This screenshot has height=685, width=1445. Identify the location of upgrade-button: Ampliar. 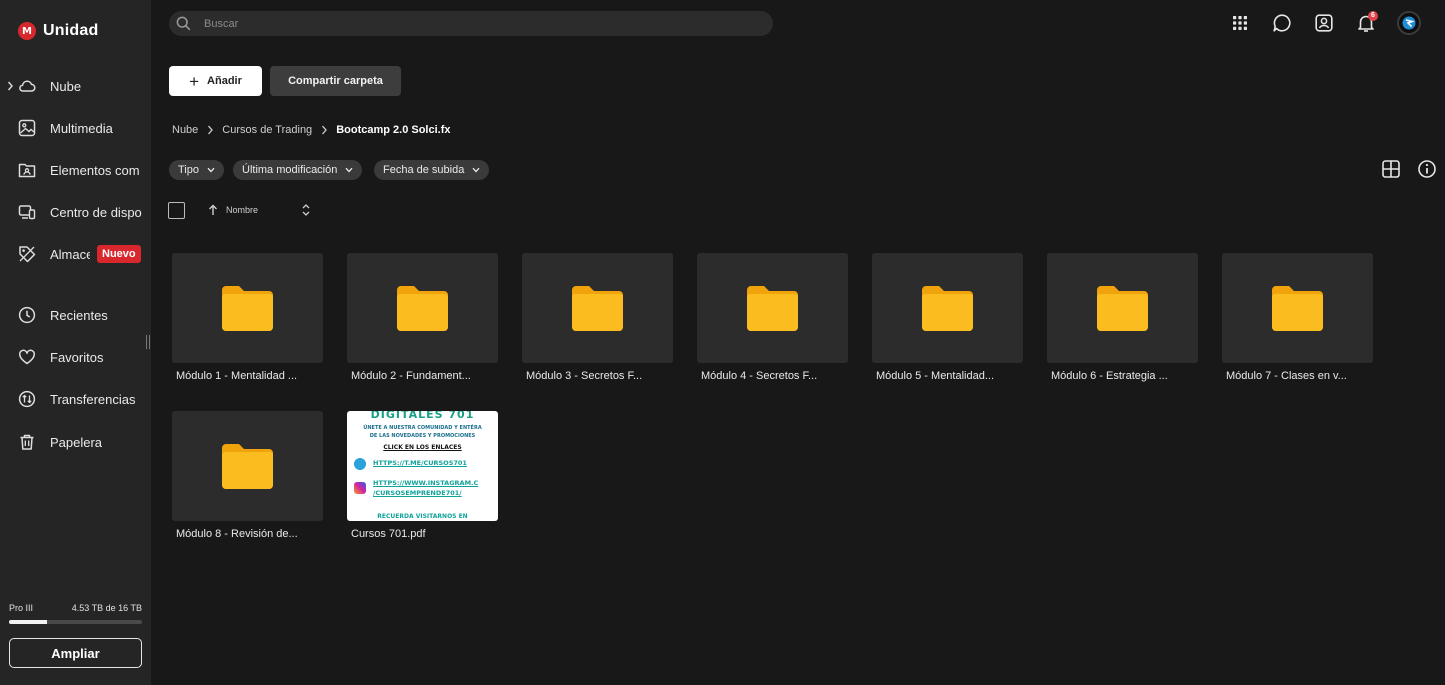
(75, 653).